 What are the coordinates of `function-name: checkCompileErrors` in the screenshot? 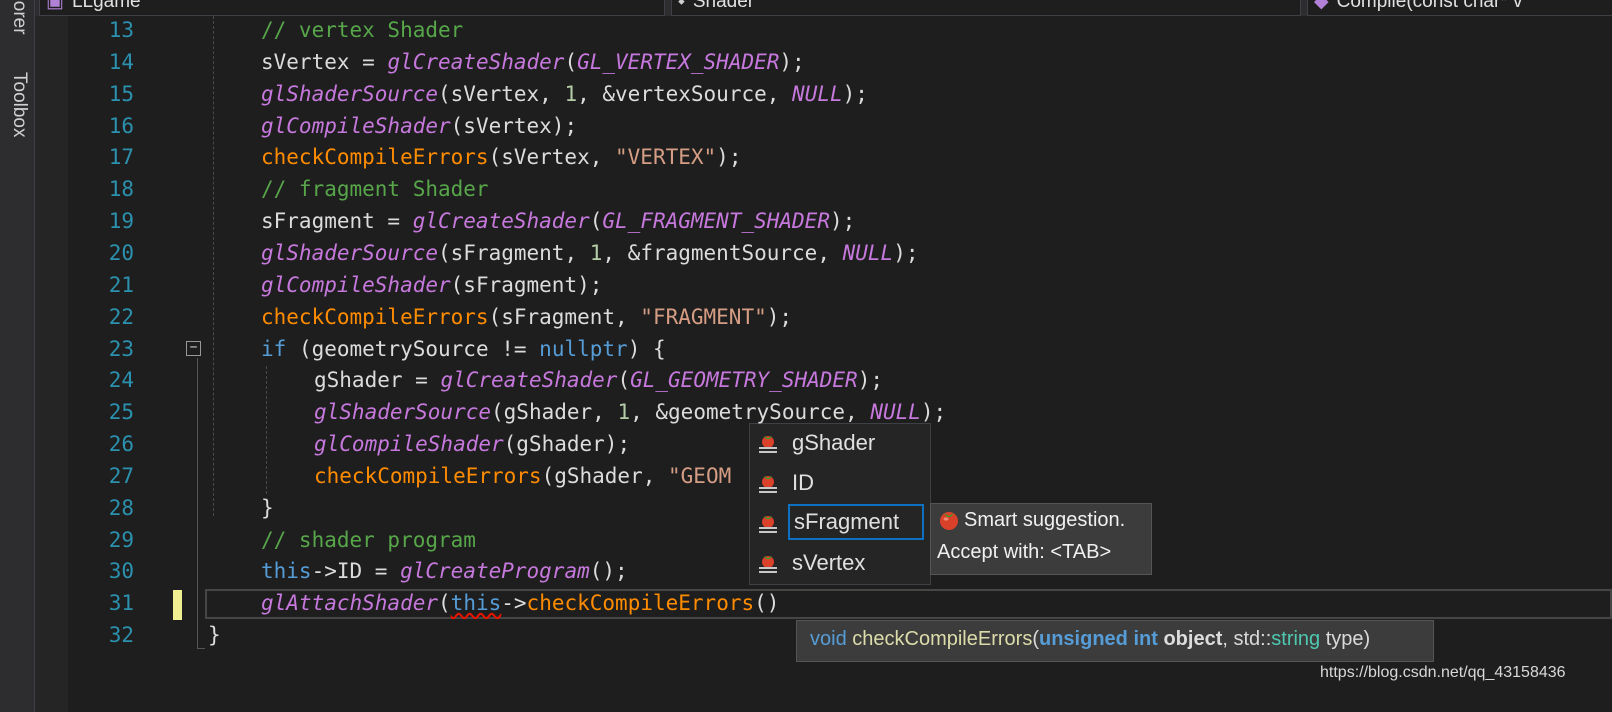 It's located at (942, 639).